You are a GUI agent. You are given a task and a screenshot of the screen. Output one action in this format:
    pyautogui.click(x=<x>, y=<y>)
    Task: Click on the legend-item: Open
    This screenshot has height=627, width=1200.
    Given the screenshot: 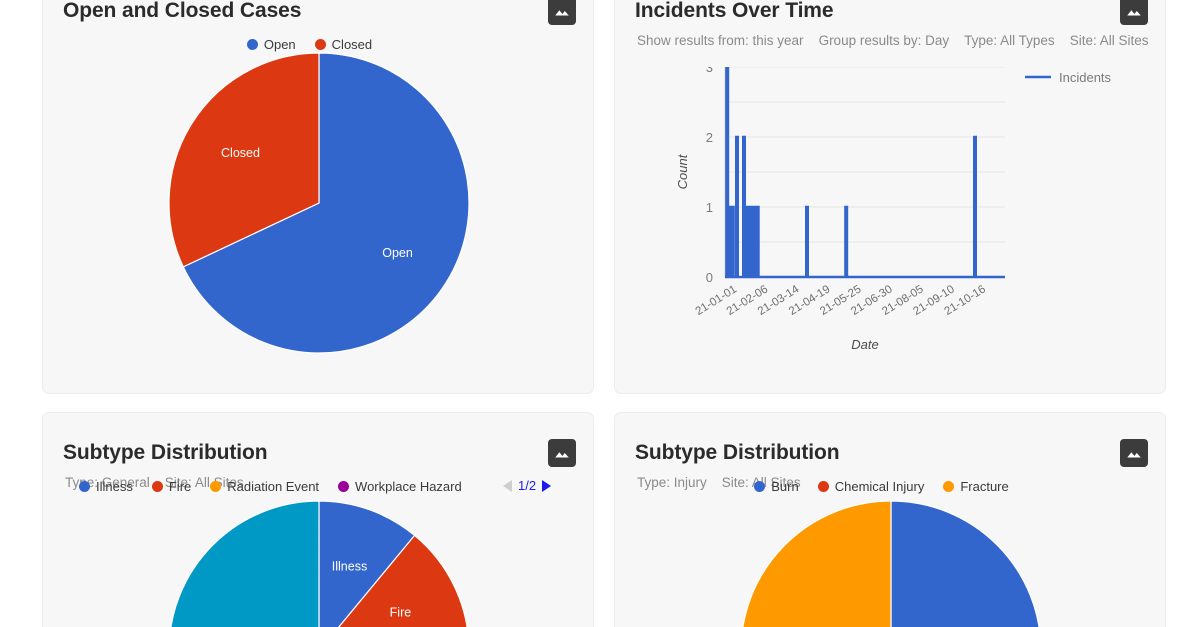 What is the action you would take?
    pyautogui.click(x=271, y=44)
    